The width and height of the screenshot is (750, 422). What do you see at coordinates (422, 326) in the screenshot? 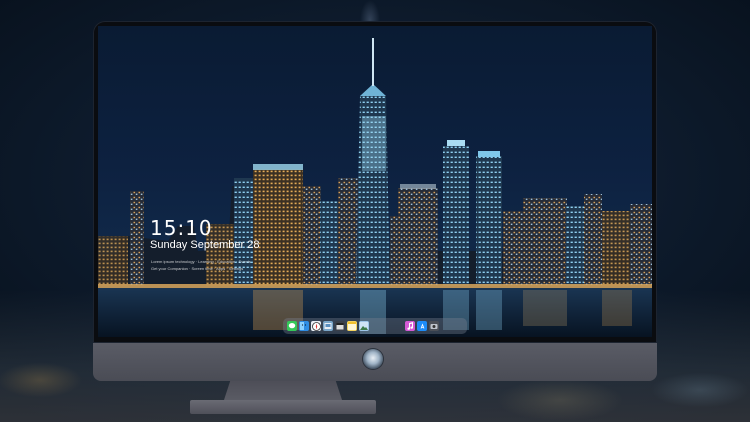
I see `app-store-icon` at bounding box center [422, 326].